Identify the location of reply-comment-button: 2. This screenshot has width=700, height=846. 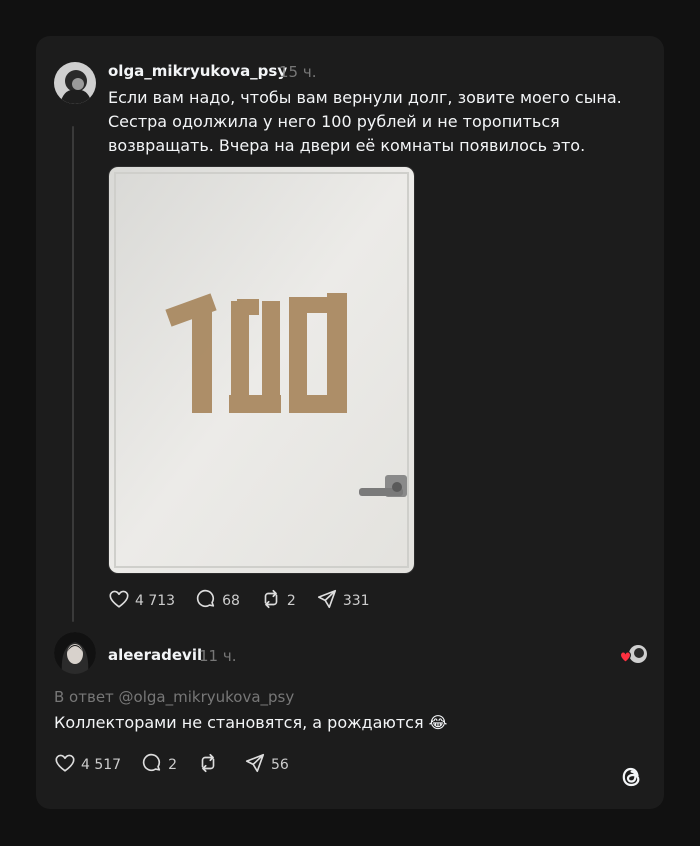
(159, 765).